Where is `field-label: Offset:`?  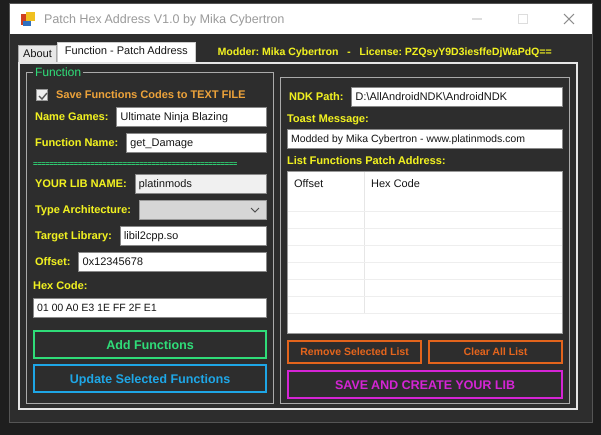
field-label: Offset: is located at coordinates (52, 262).